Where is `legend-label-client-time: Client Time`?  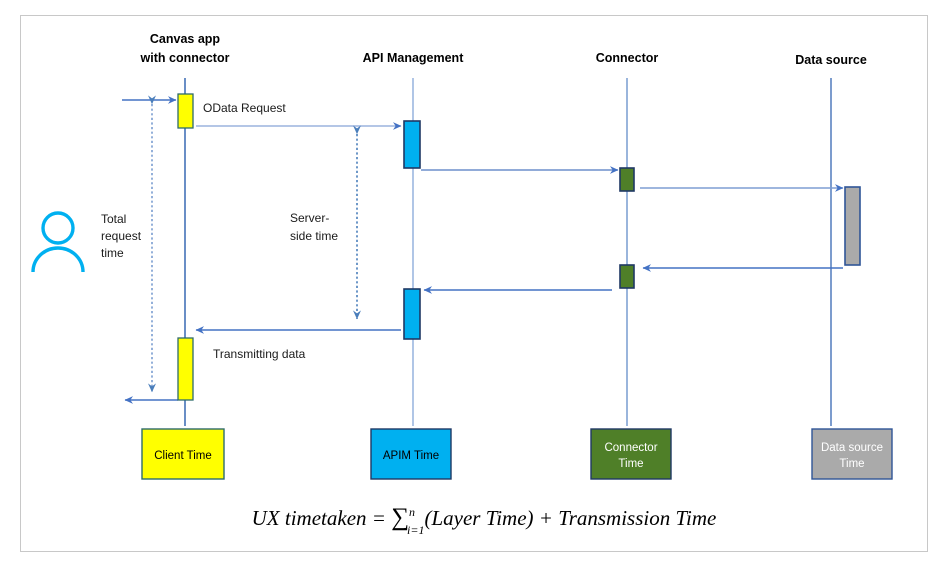 legend-label-client-time: Client Time is located at coordinates (183, 456).